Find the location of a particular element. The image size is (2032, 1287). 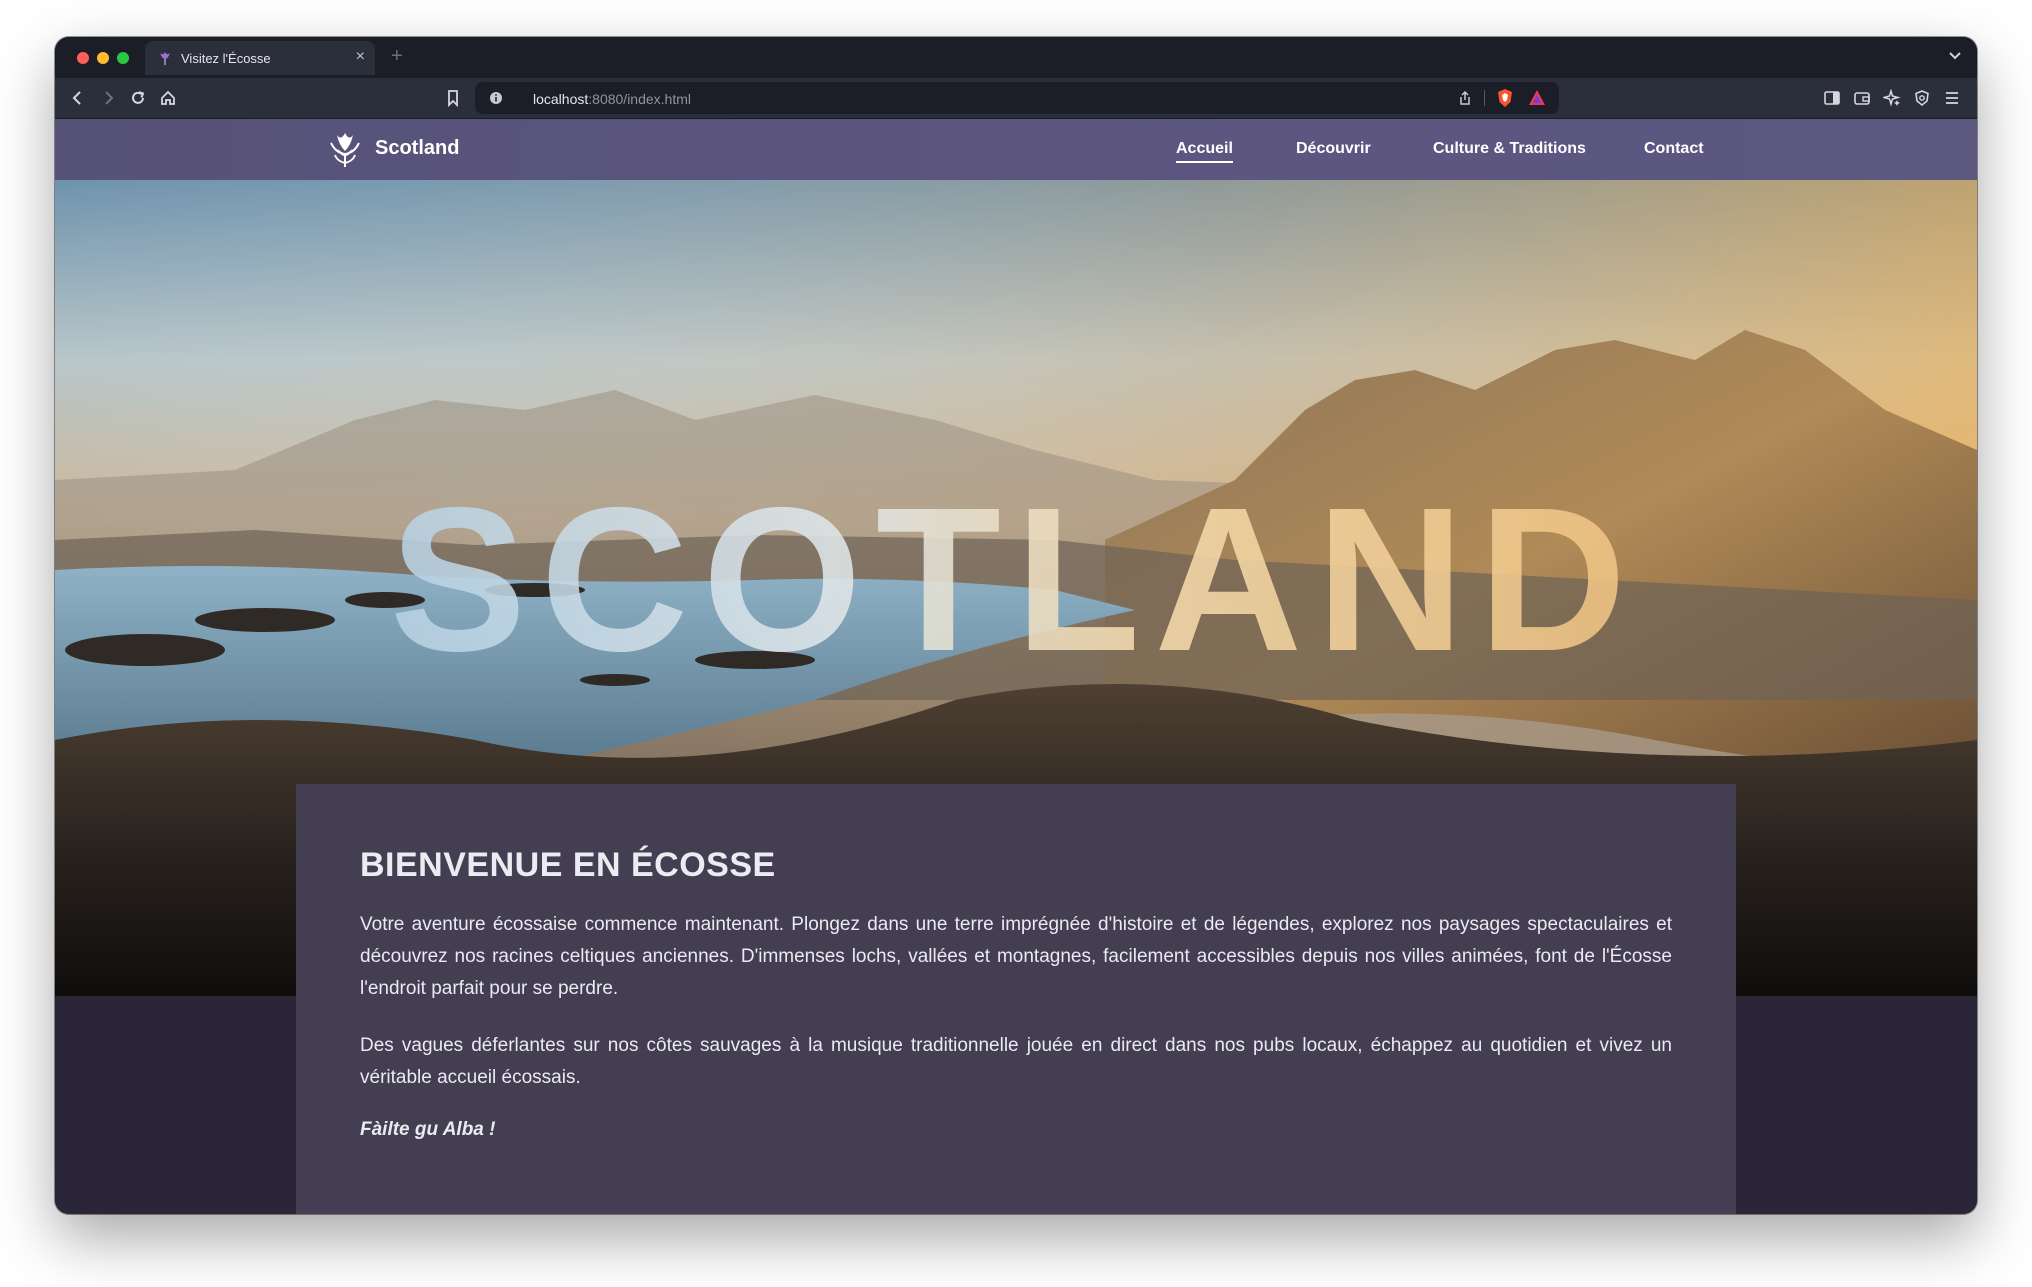

thistle-logo-icon is located at coordinates (345, 149).